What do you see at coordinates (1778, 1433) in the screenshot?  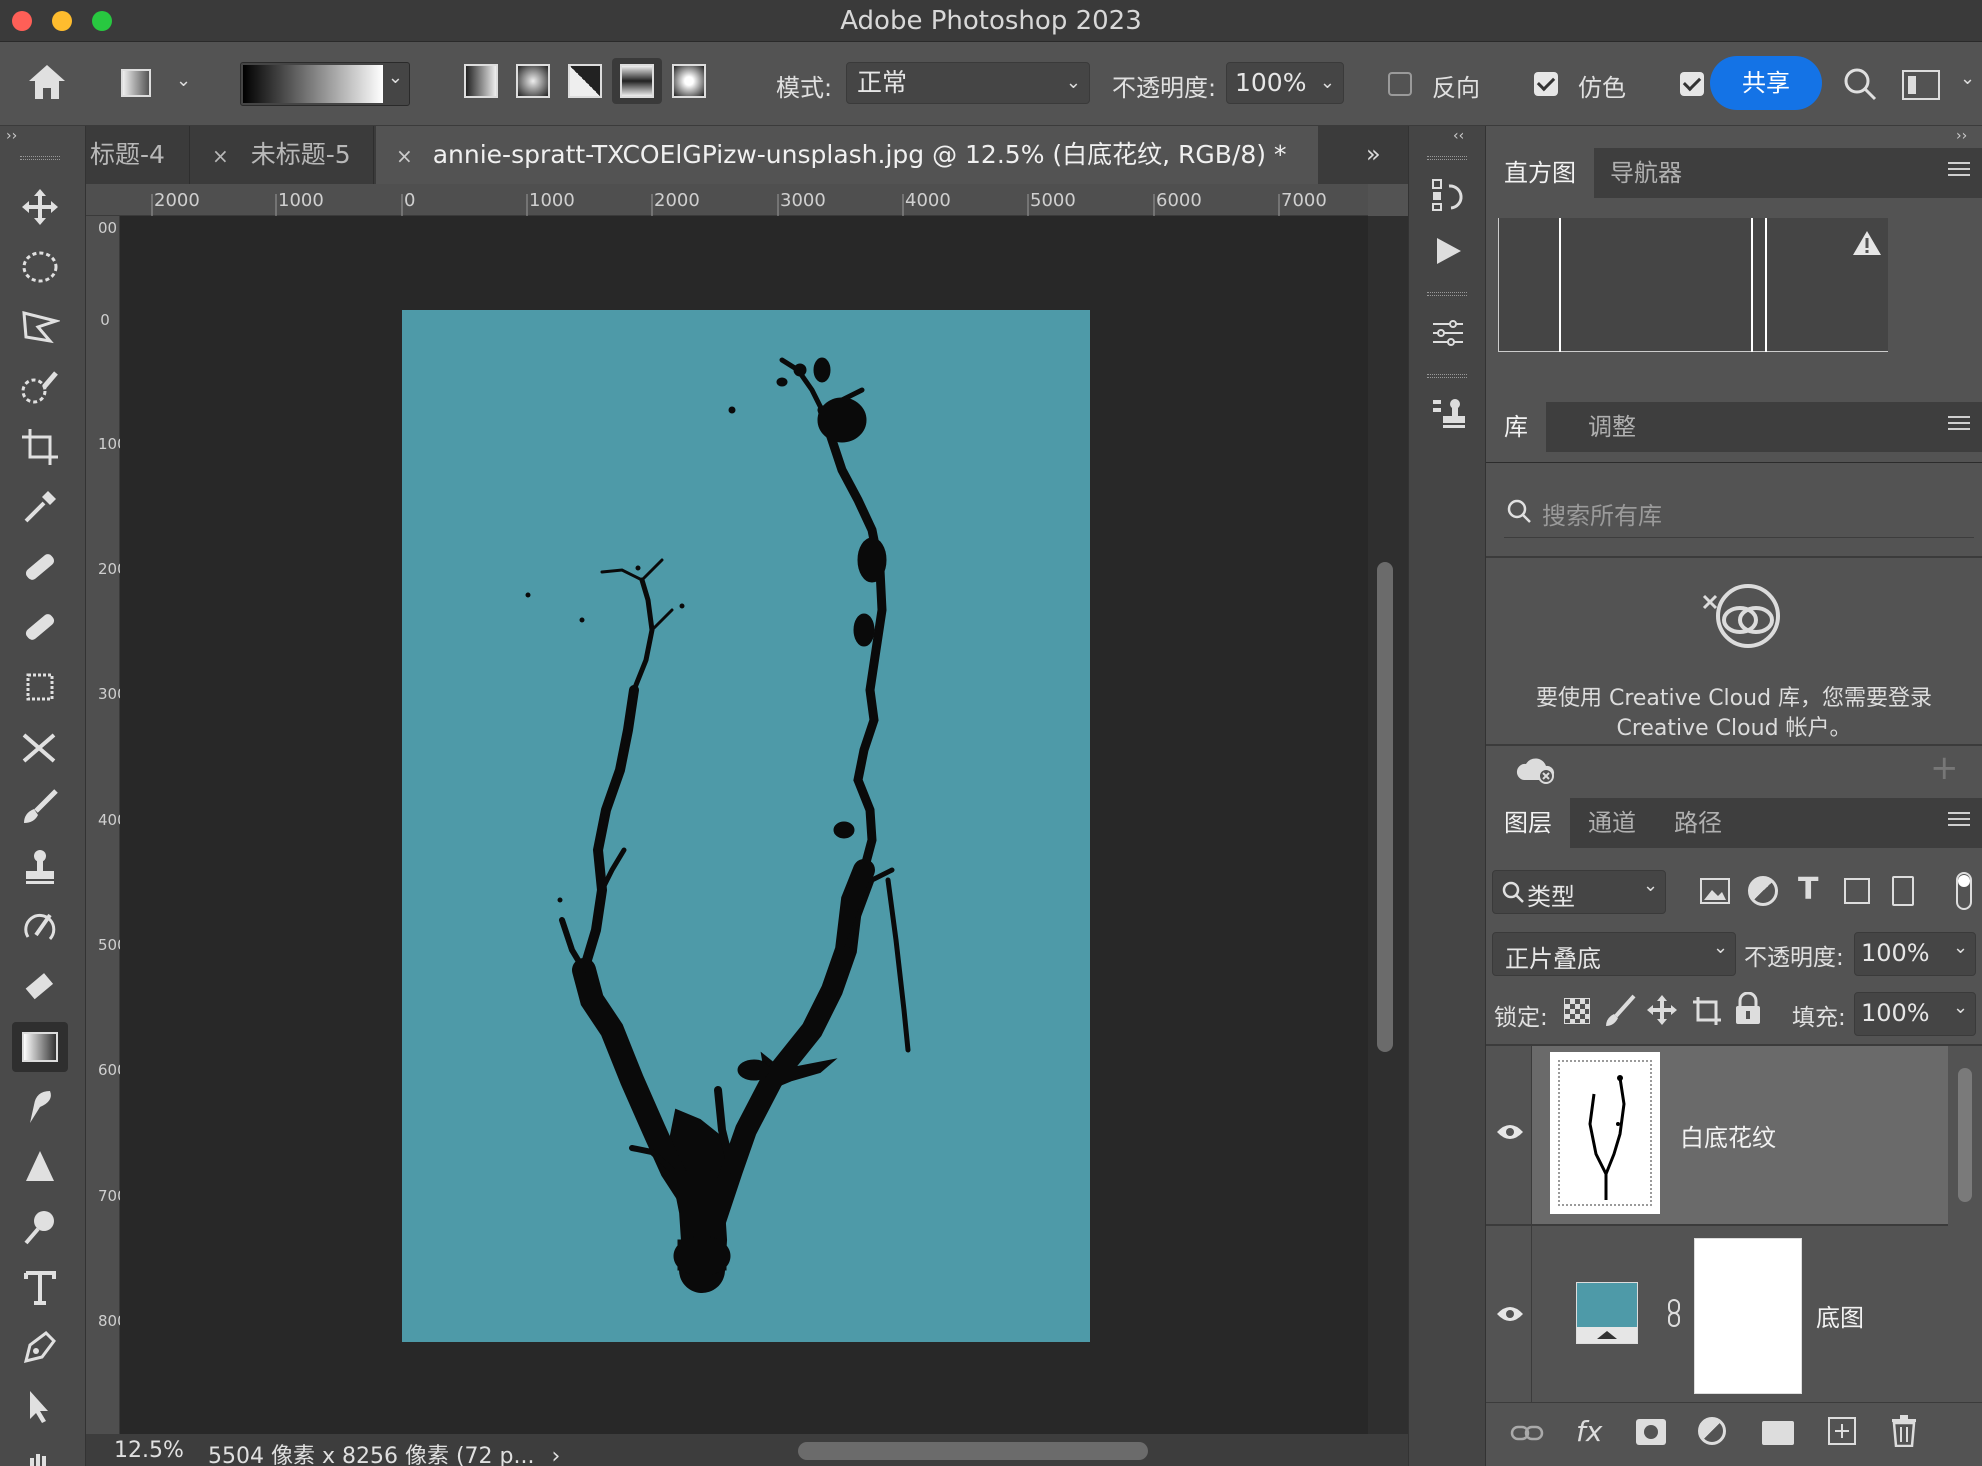 I see `new-group-folder-icon` at bounding box center [1778, 1433].